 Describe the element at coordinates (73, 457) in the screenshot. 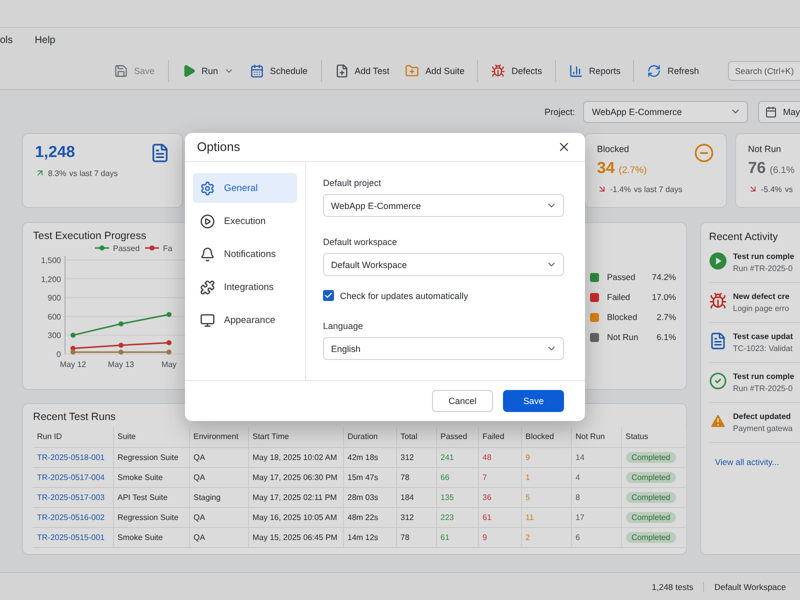

I see `run-id-link: TR-2025-0518-001` at that location.